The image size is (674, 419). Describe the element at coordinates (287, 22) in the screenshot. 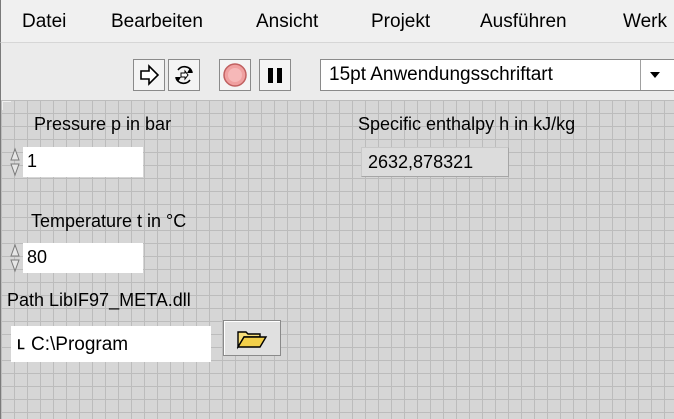

I see `menu-ansicht: Ansicht` at that location.